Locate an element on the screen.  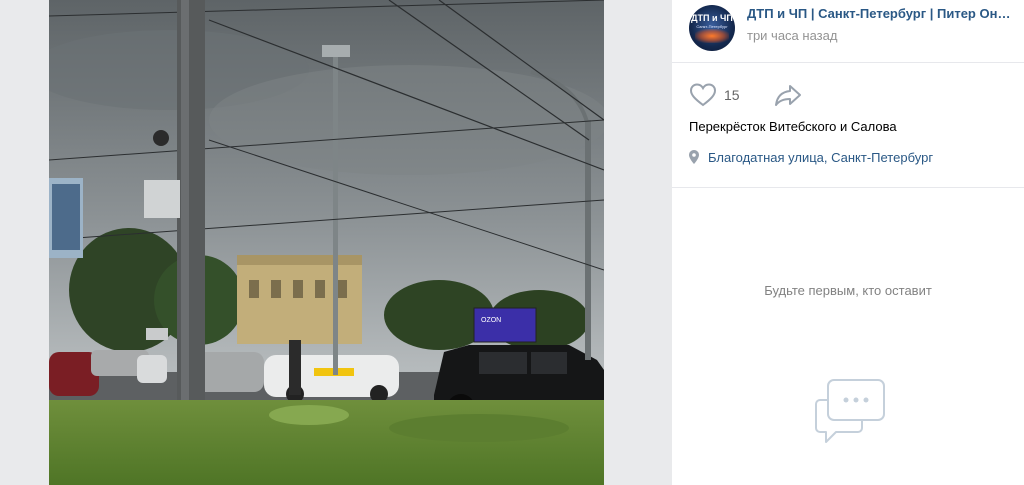
group-avatar: ДТП и ЧП Санкт-Петербург is located at coordinates (712, 28).